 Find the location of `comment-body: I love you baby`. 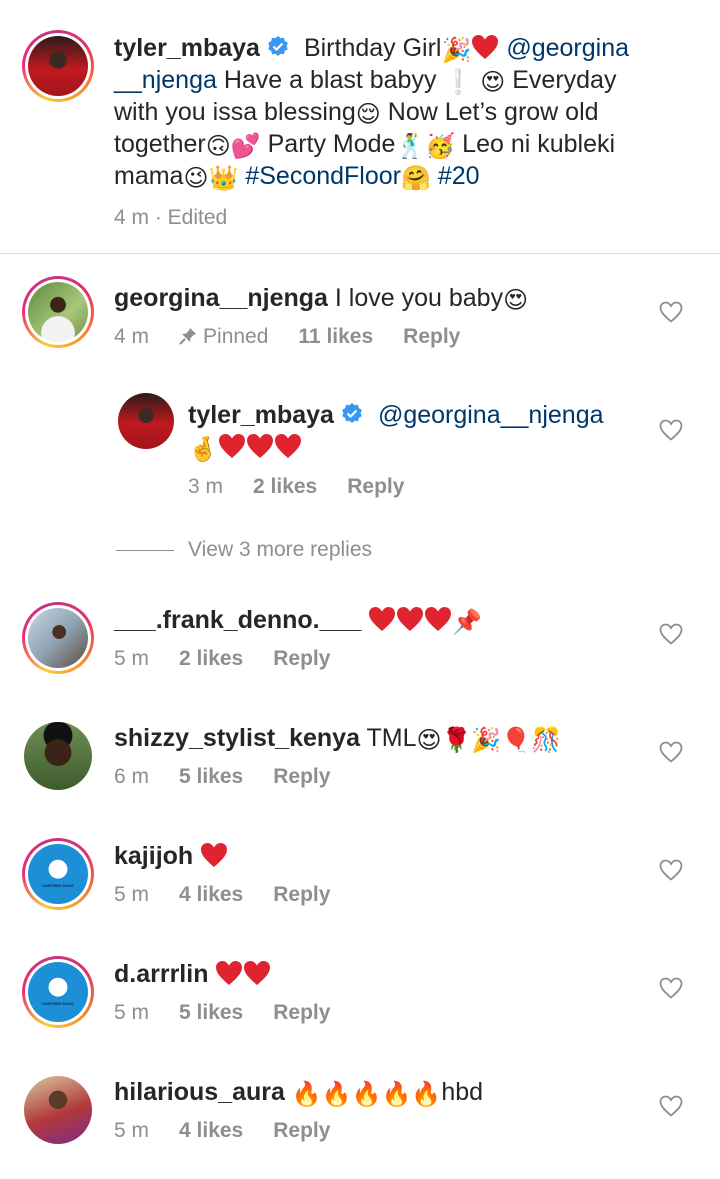

comment-body: I love you baby is located at coordinates (419, 298).